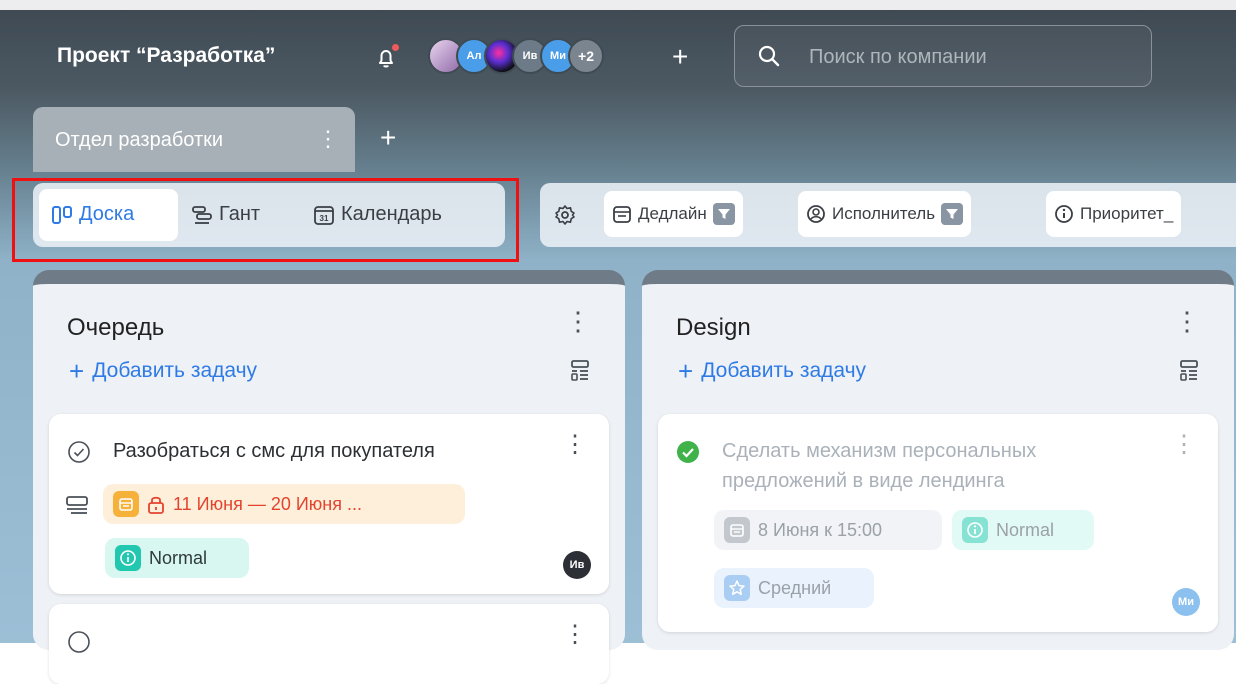  I want to click on task-title-line: Сделать механизм персональных, so click(879, 451).